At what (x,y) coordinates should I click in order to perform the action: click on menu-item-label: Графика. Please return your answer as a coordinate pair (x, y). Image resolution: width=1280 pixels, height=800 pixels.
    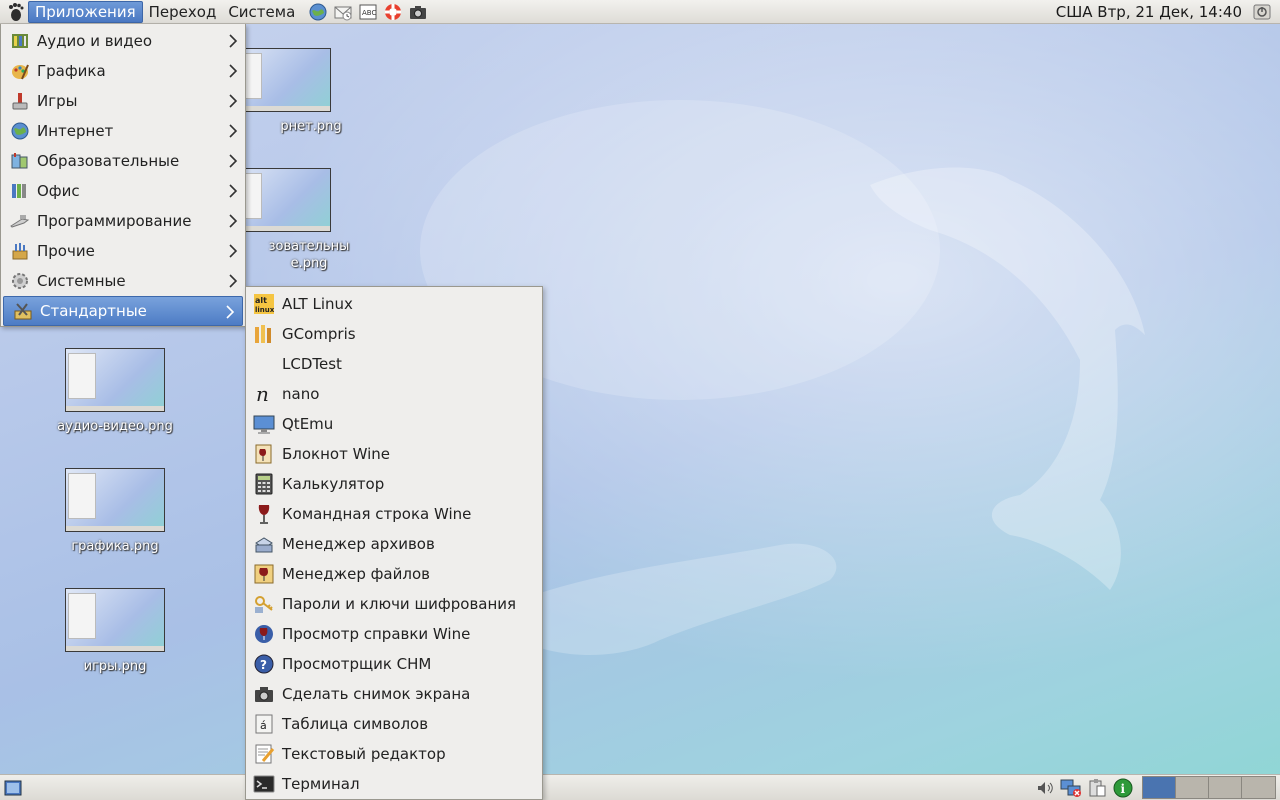
    Looking at the image, I should click on (71, 71).